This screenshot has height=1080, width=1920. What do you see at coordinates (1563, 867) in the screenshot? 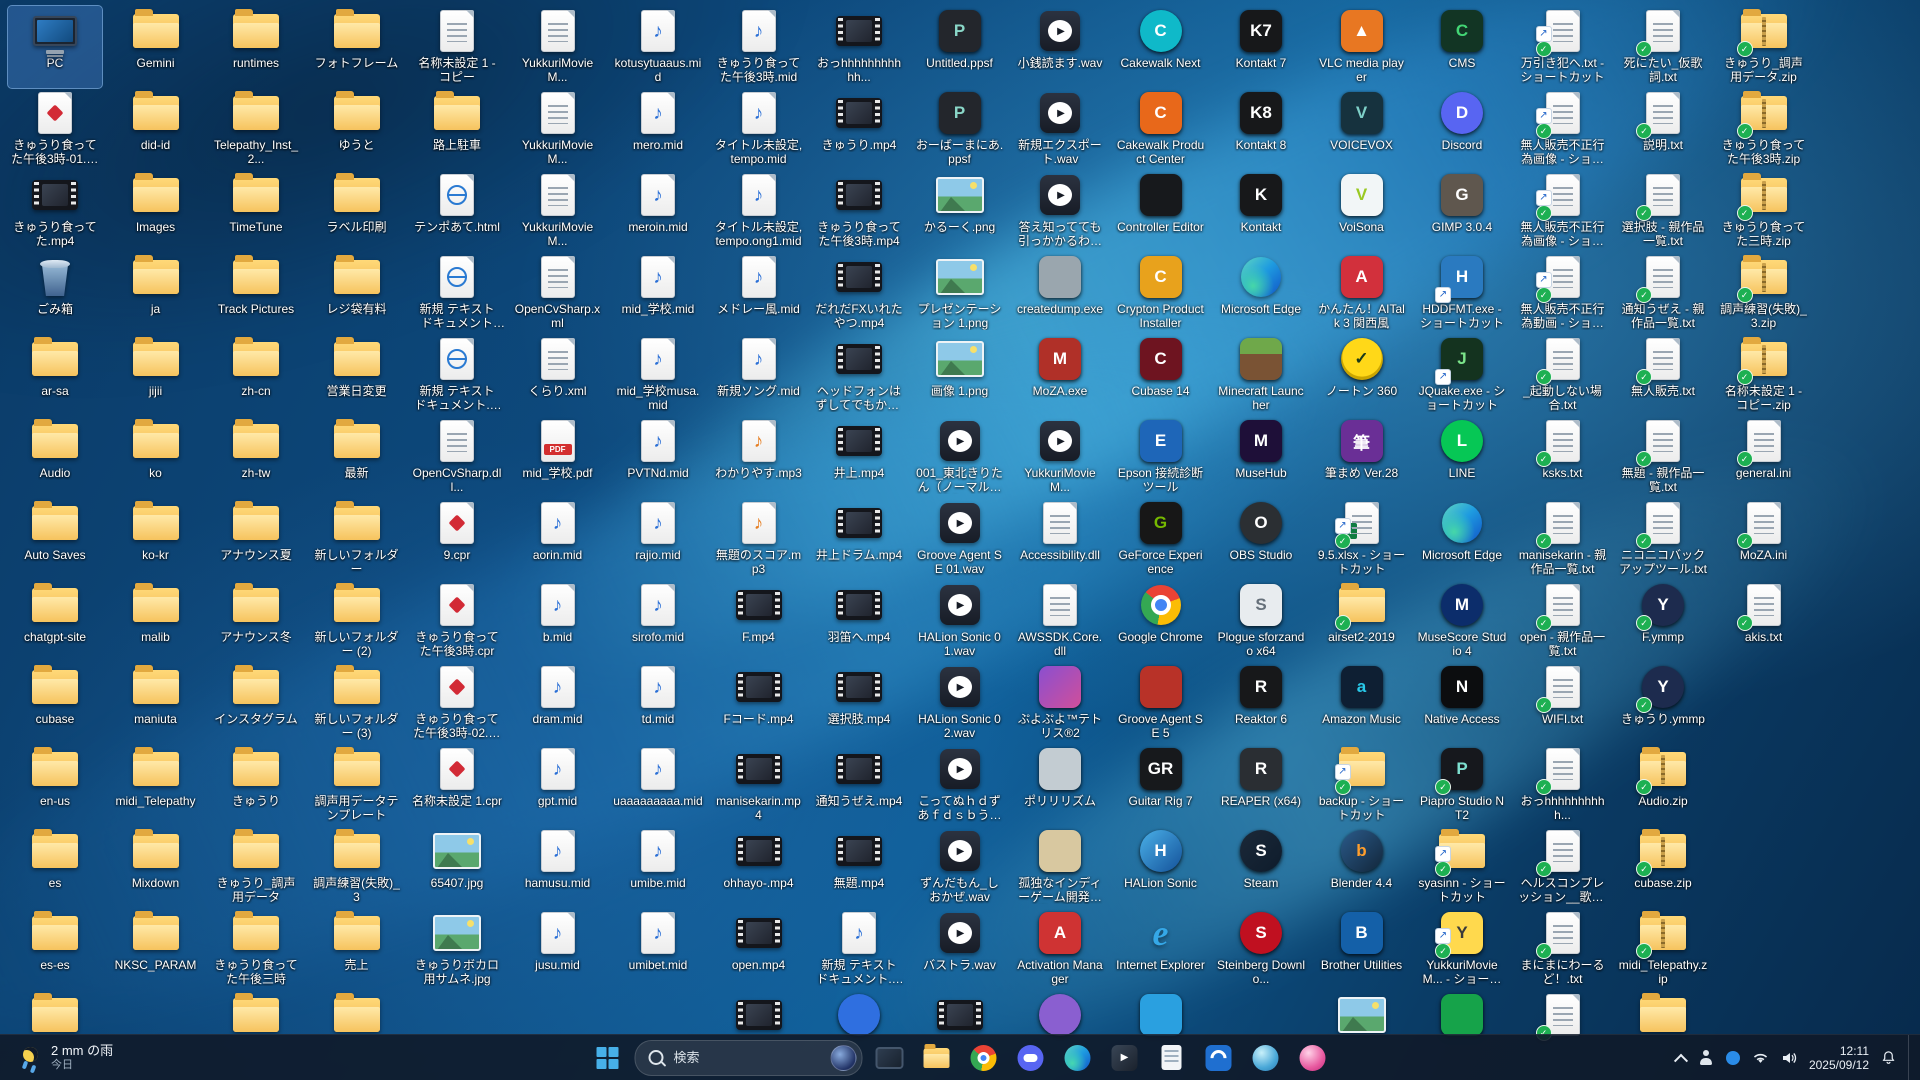
I see `desktop-icon: ✓ヘルスコンプレッション__歌詞.txt` at bounding box center [1563, 867].